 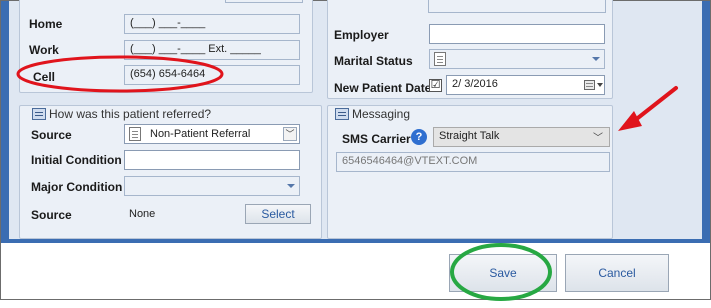 I want to click on red-ellipse-annotation, so click(x=120, y=74).